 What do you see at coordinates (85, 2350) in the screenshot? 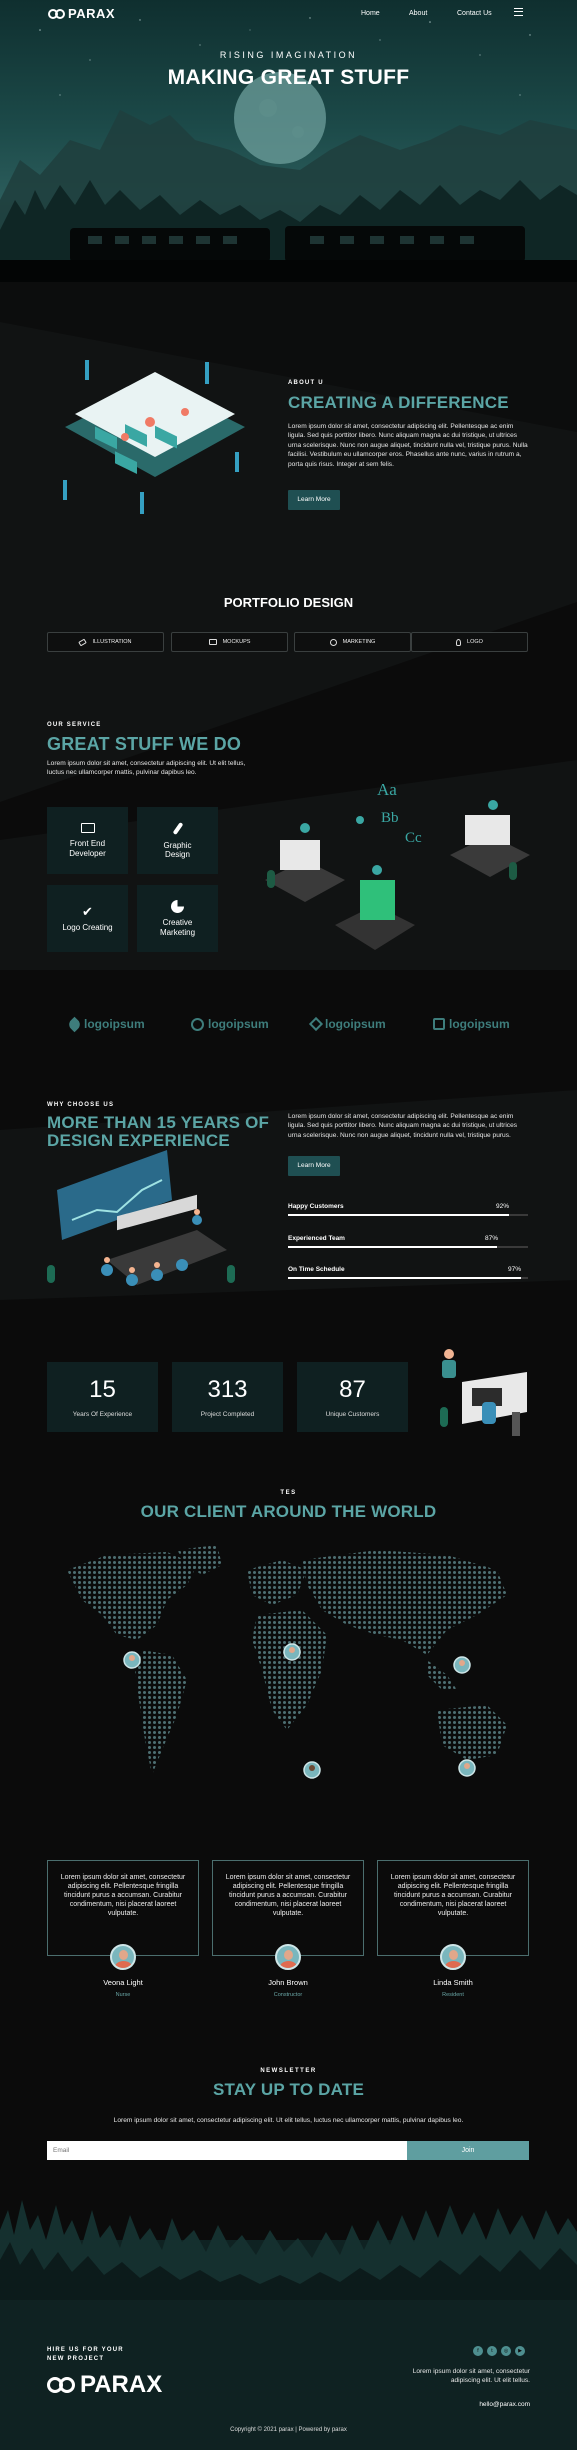
I see `footer-label-line1: HIRE US FOR YOUR` at bounding box center [85, 2350].